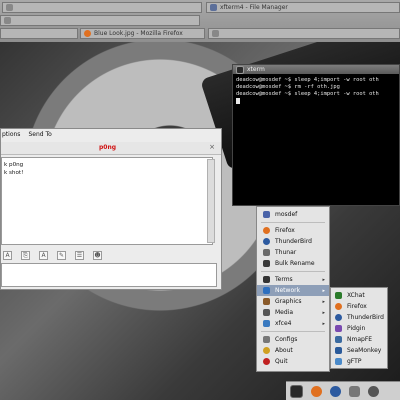 This screenshot has width=400, height=400. What do you see at coordinates (266, 339) in the screenshot?
I see `config-icon` at bounding box center [266, 339].